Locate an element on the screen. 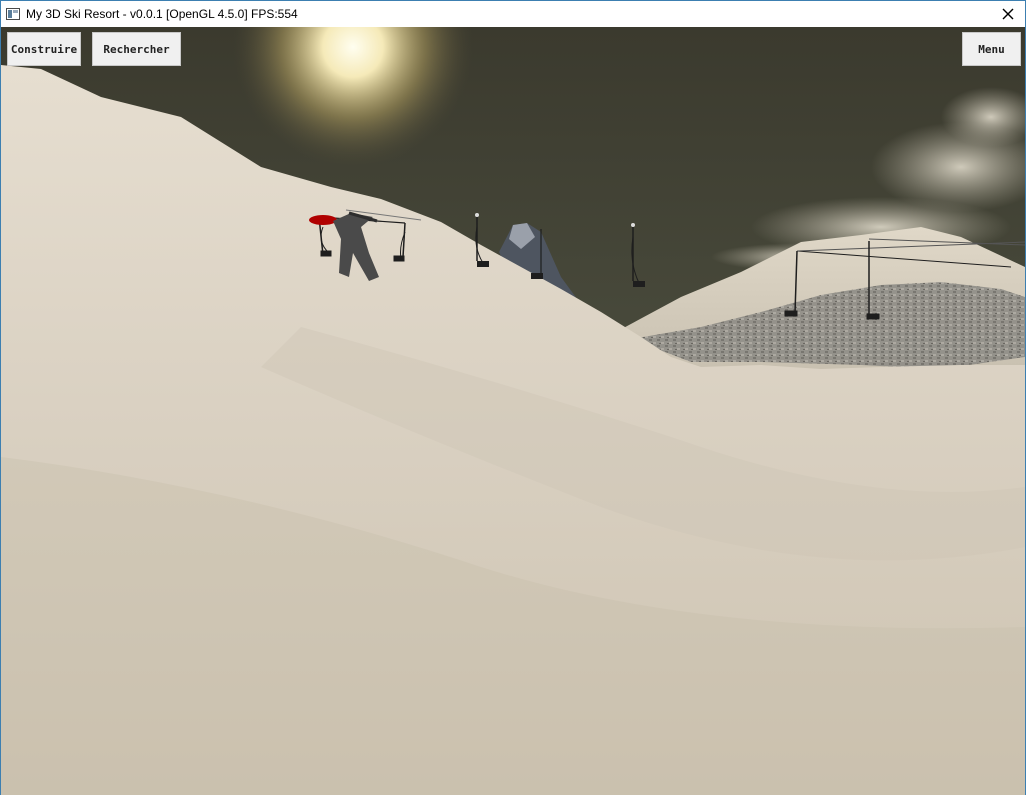 Image resolution: width=1026 pixels, height=795 pixels. close-icon is located at coordinates (1008, 14).